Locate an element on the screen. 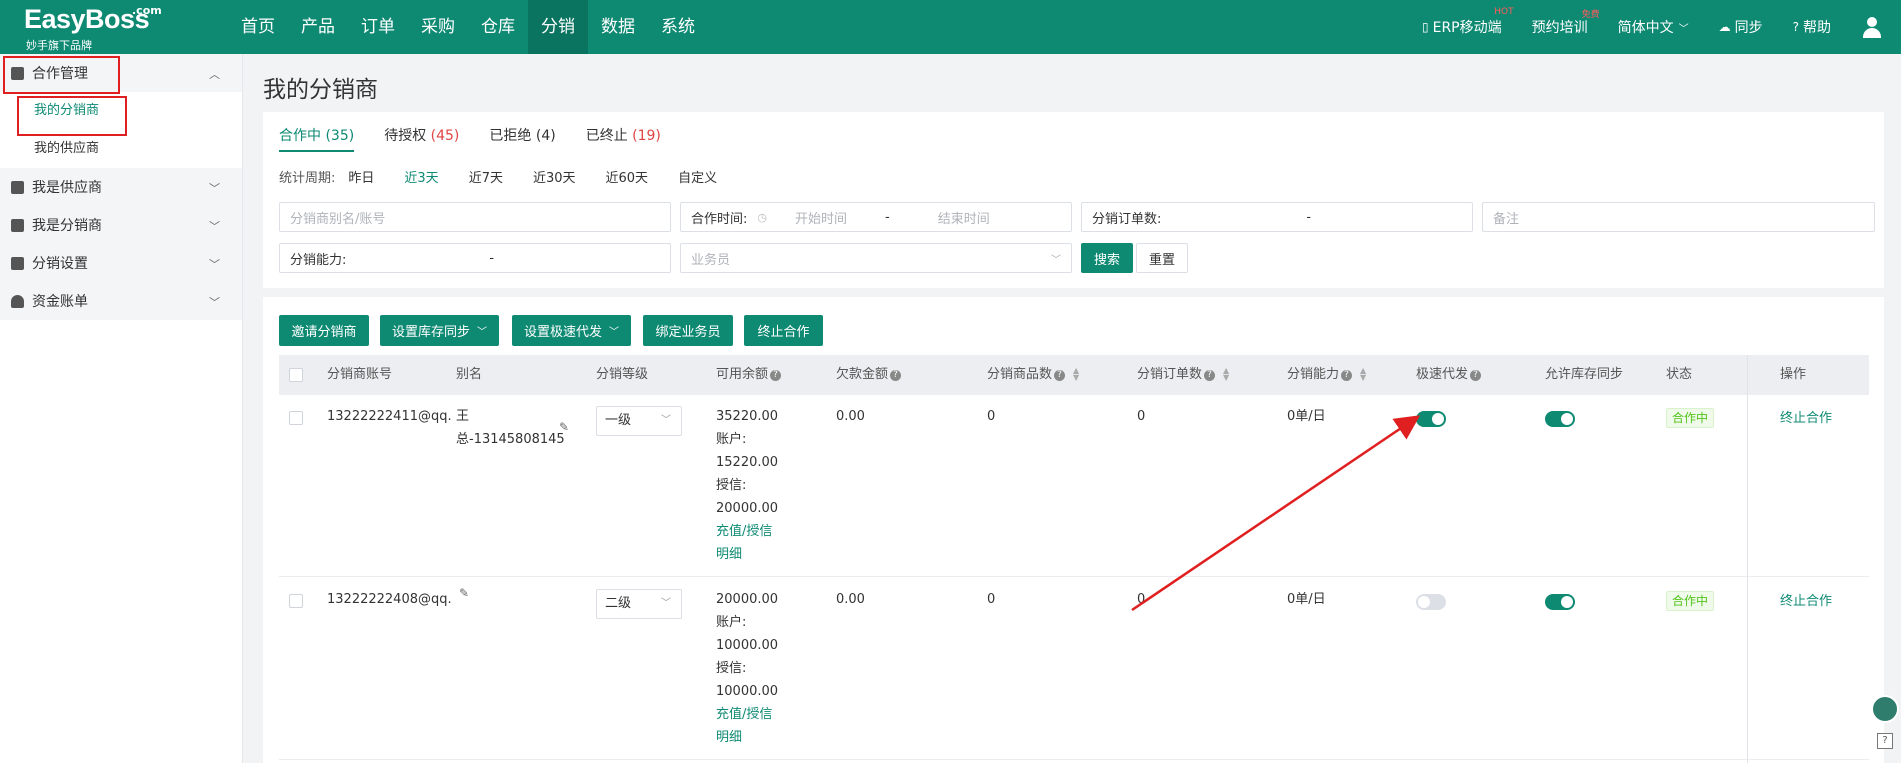 This screenshot has height=763, width=1901. distributor-search-input: 分销商别名/账号 is located at coordinates (475, 217).